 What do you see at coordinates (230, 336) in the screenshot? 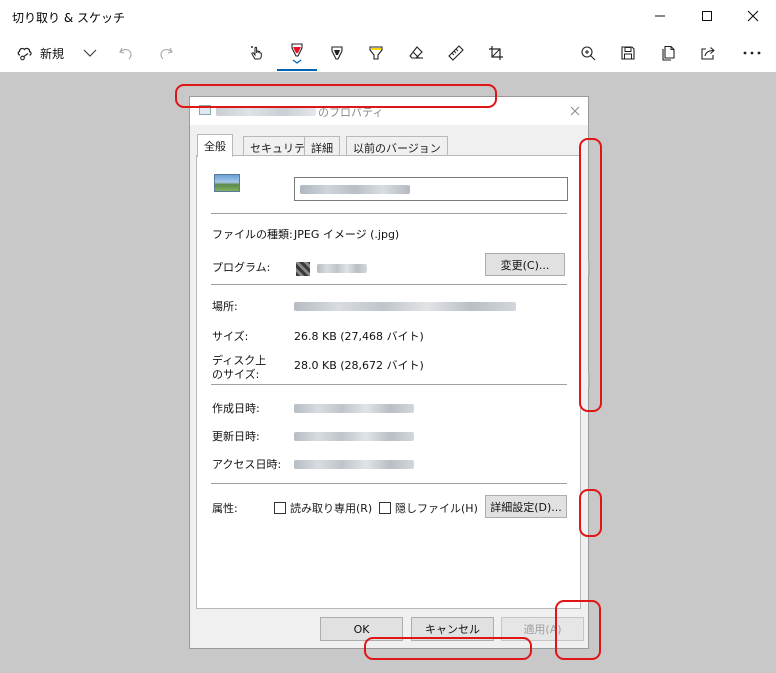
I see `size-label: サイズ:` at bounding box center [230, 336].